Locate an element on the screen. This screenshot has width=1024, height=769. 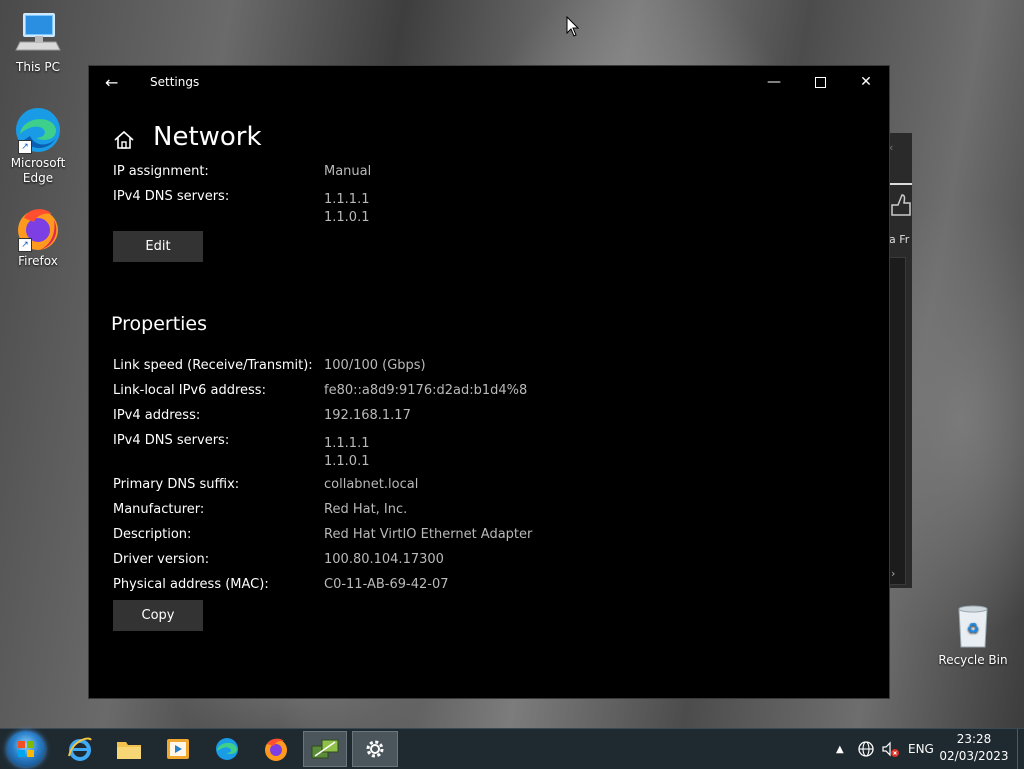
language-indicator: ENG is located at coordinates (921, 749).